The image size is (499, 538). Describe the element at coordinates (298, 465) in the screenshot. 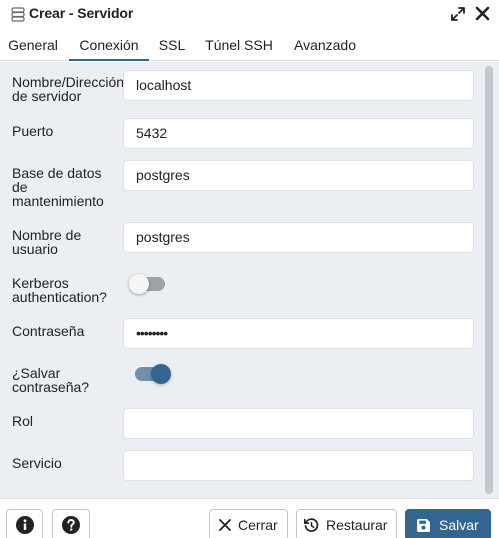

I see `service-input` at that location.